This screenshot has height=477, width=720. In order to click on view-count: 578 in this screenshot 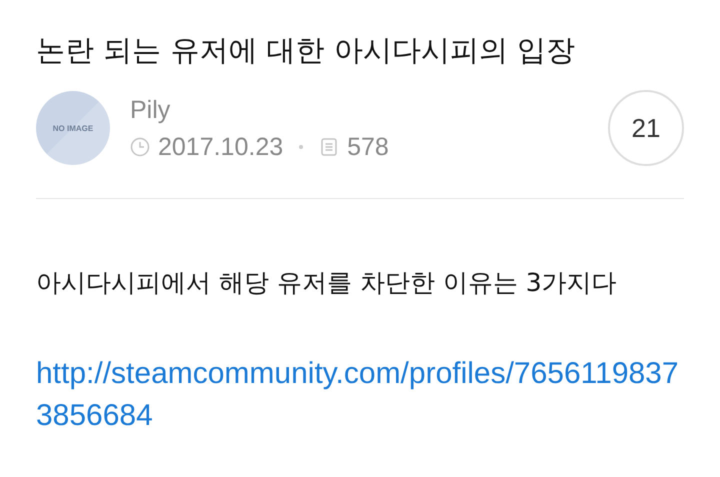, I will do `click(368, 147)`.